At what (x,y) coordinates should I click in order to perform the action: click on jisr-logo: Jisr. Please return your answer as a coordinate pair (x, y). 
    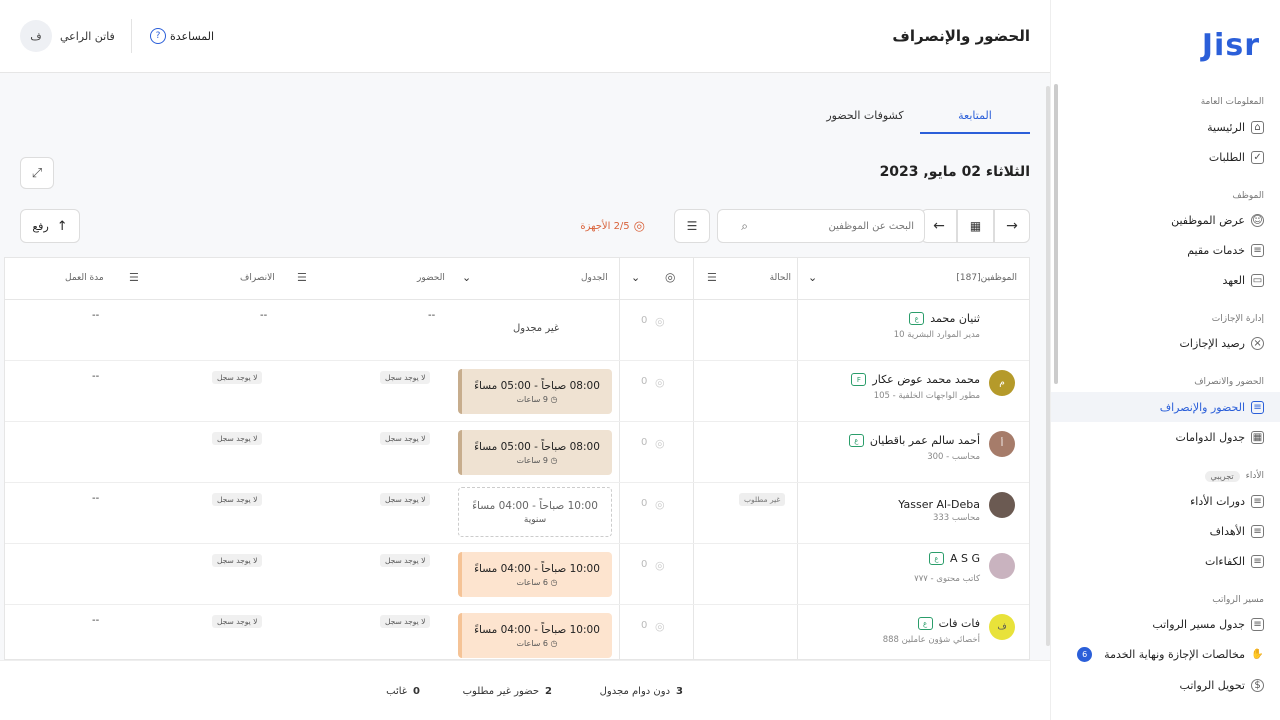
    Looking at the image, I should click on (1231, 45).